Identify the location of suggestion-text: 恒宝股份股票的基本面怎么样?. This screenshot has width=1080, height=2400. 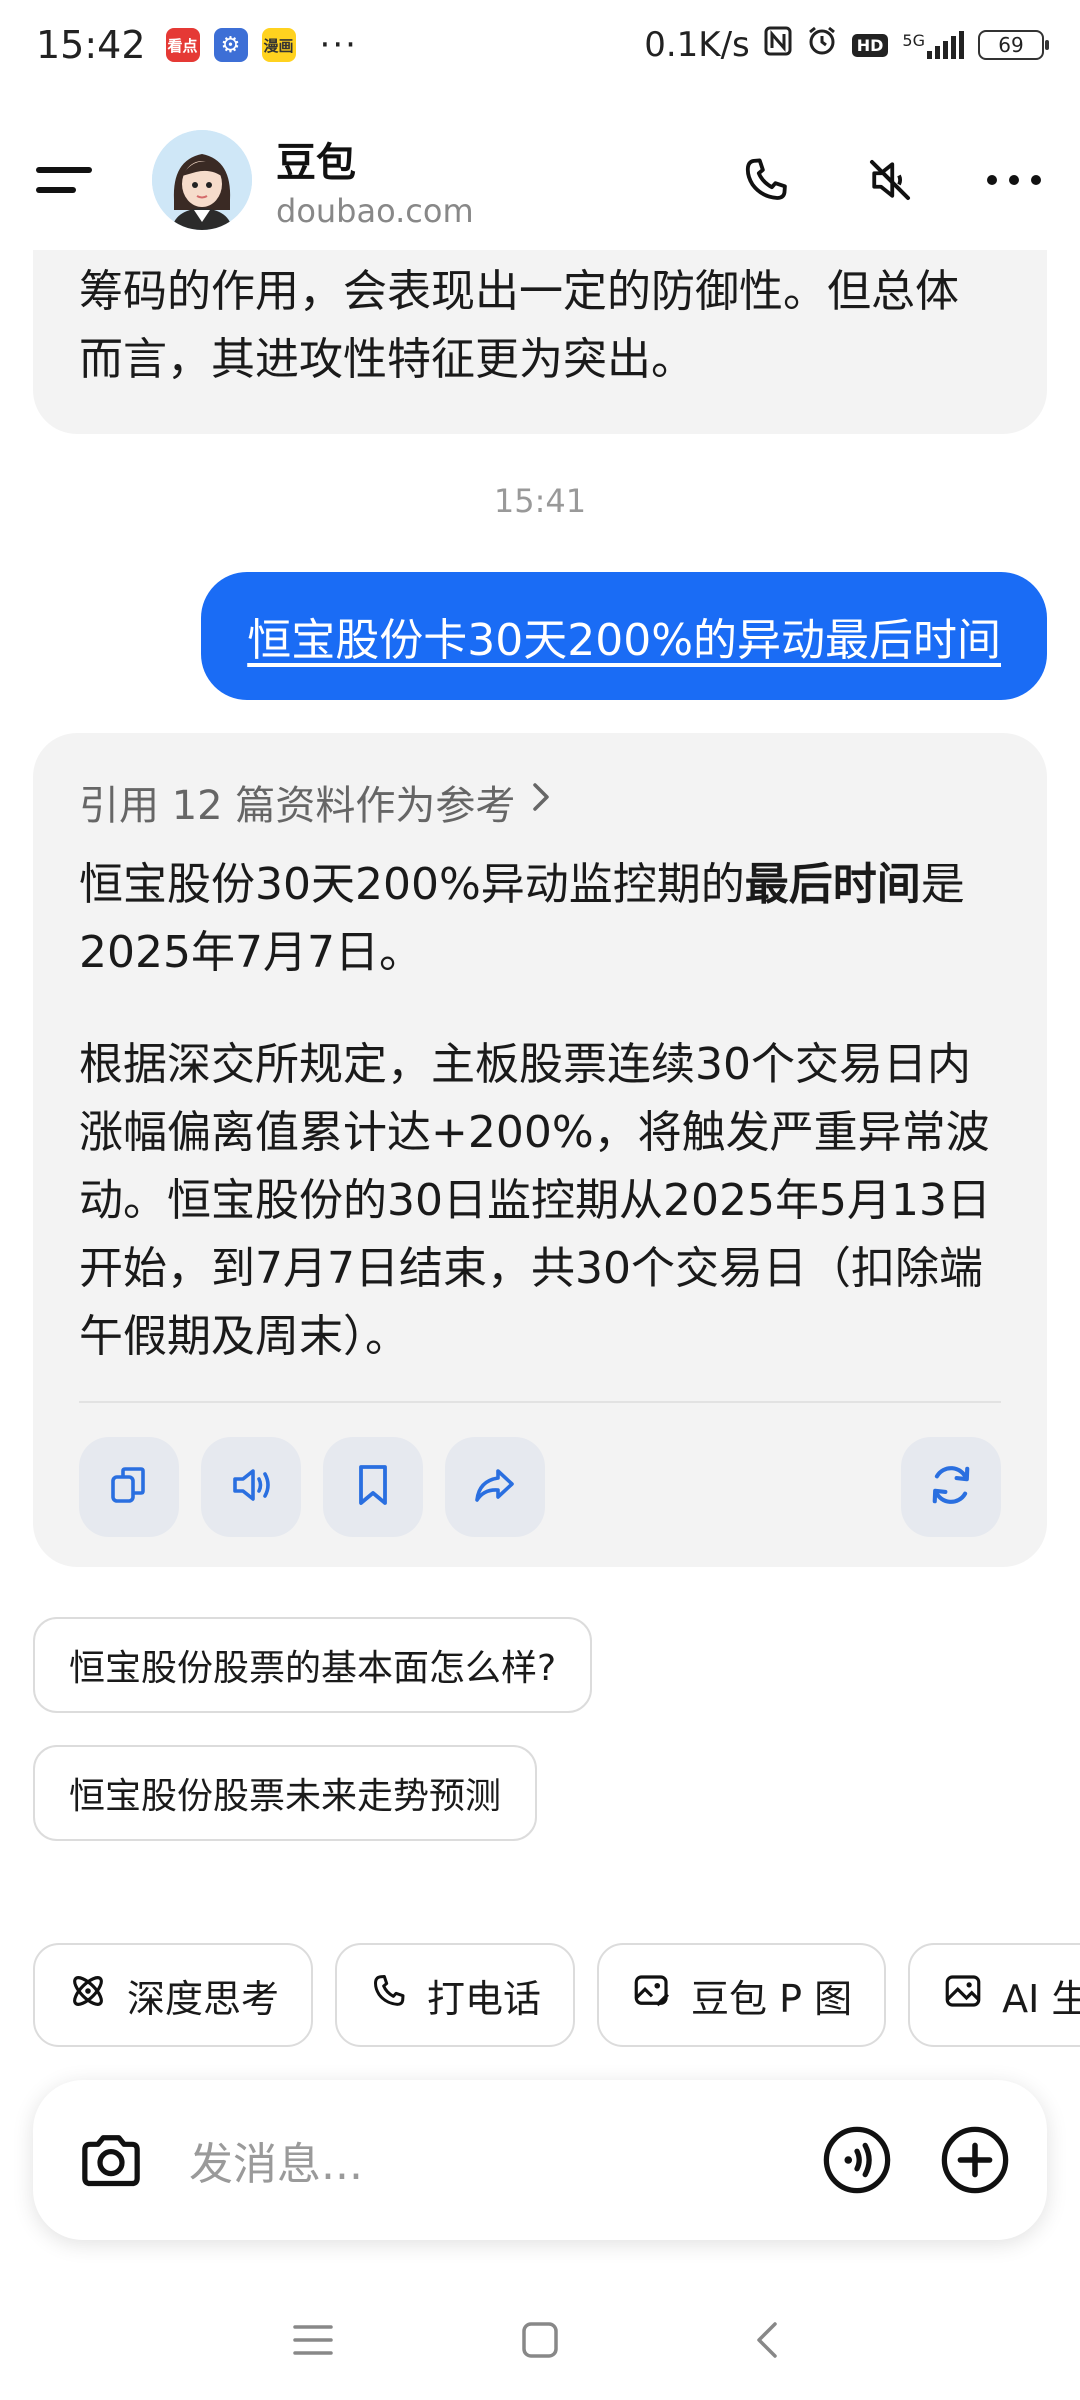
(313, 1668).